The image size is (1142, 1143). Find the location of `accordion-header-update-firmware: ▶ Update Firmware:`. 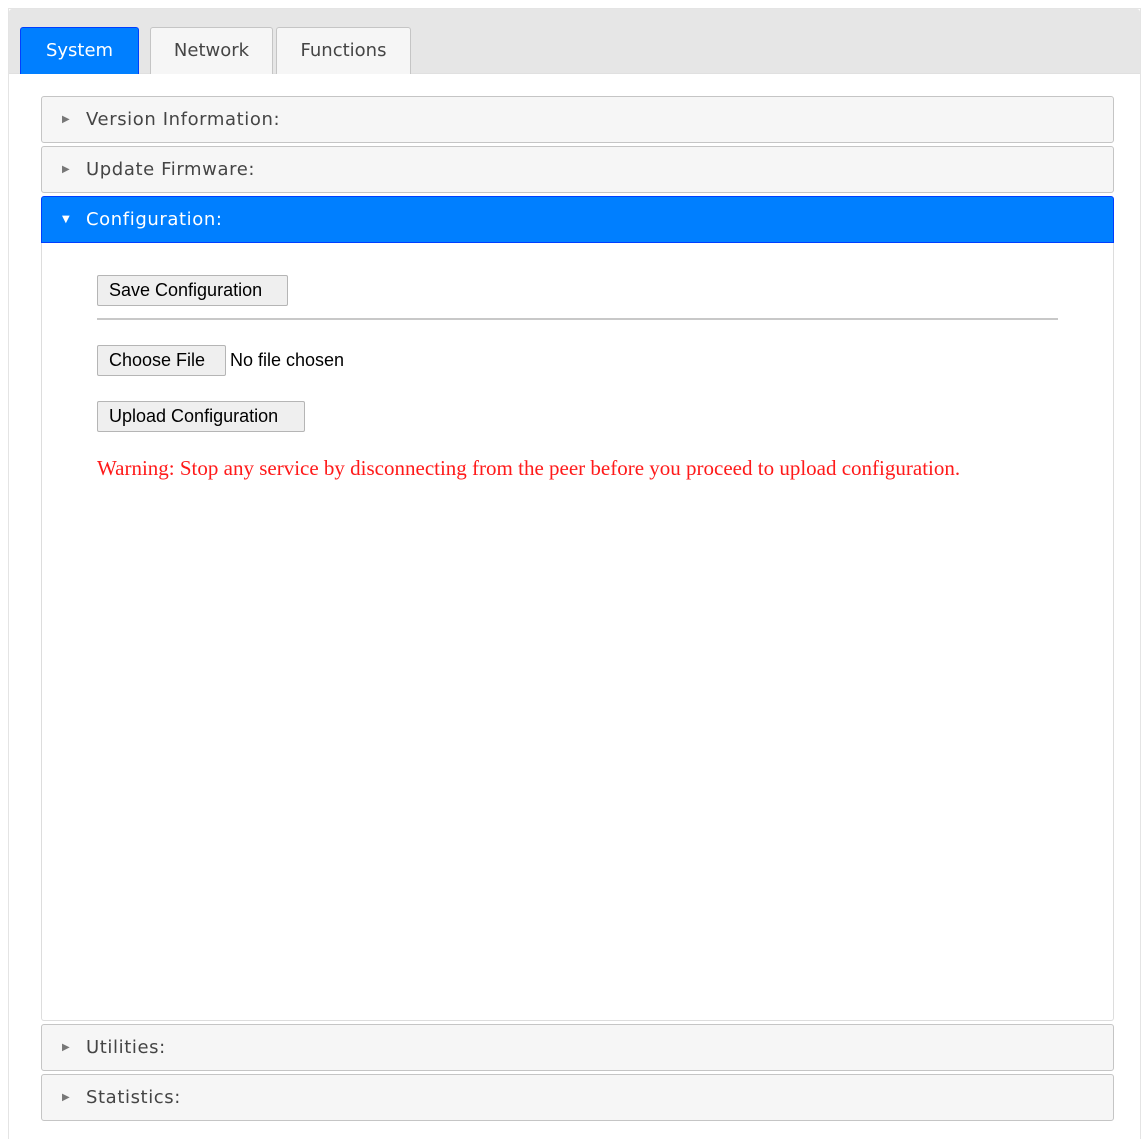

accordion-header-update-firmware: ▶ Update Firmware: is located at coordinates (577, 169).